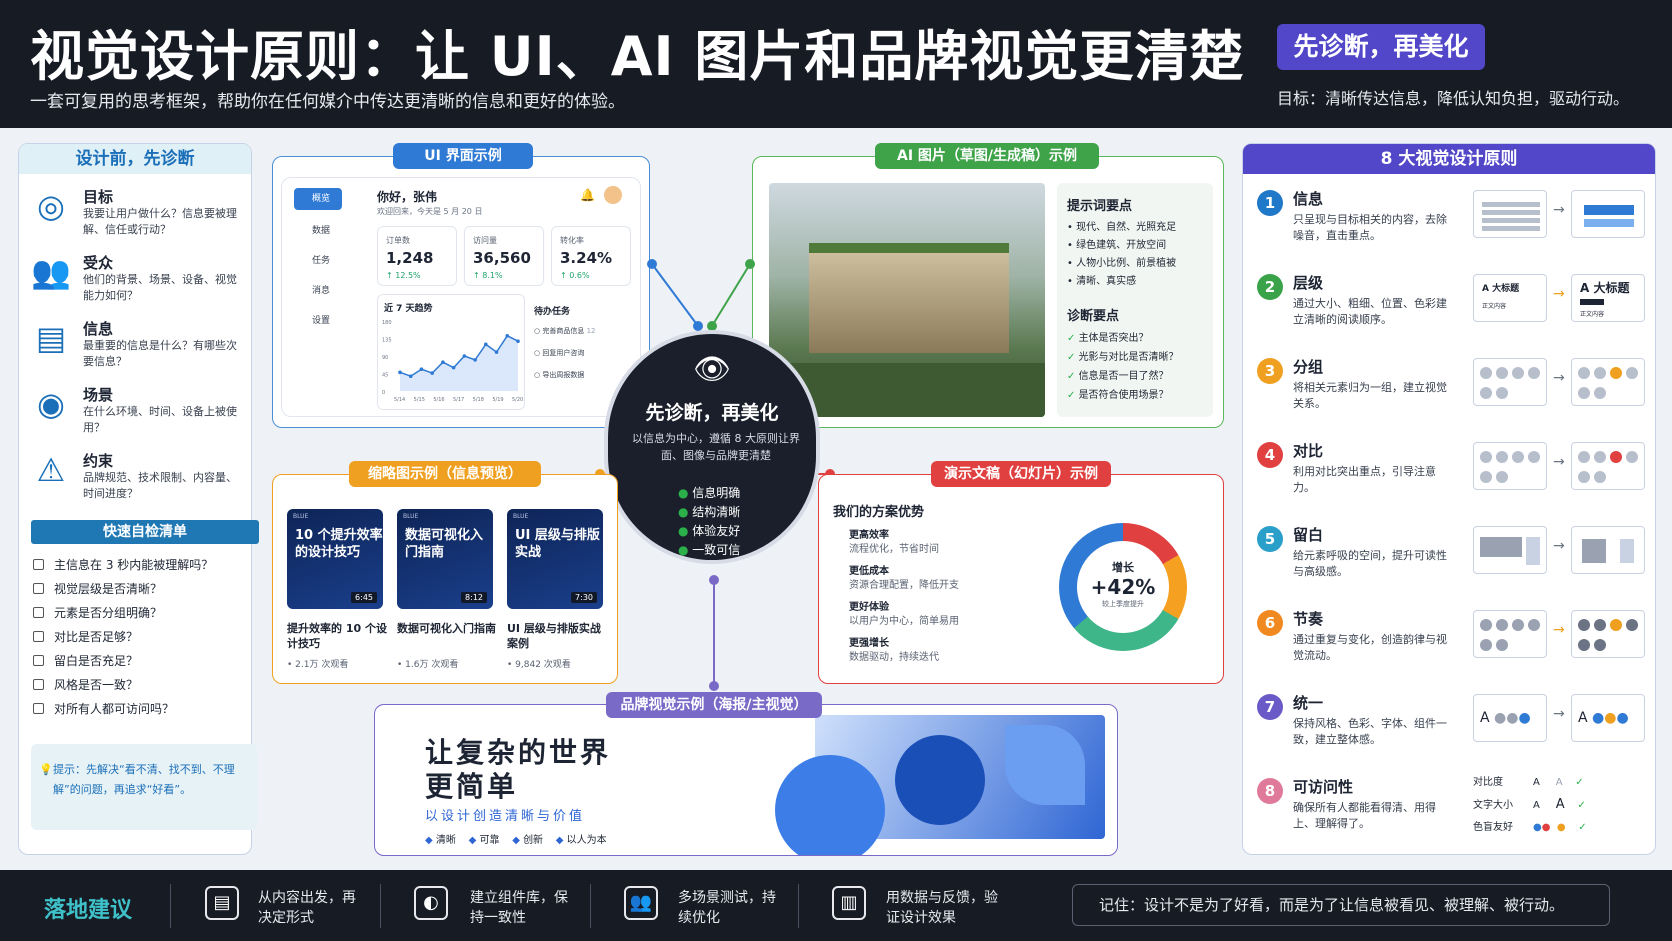 This screenshot has height=941, width=1672. What do you see at coordinates (337, 636) in the screenshot?
I see `thumb-caption: 提升效率的 10 个设计技巧` at bounding box center [337, 636].